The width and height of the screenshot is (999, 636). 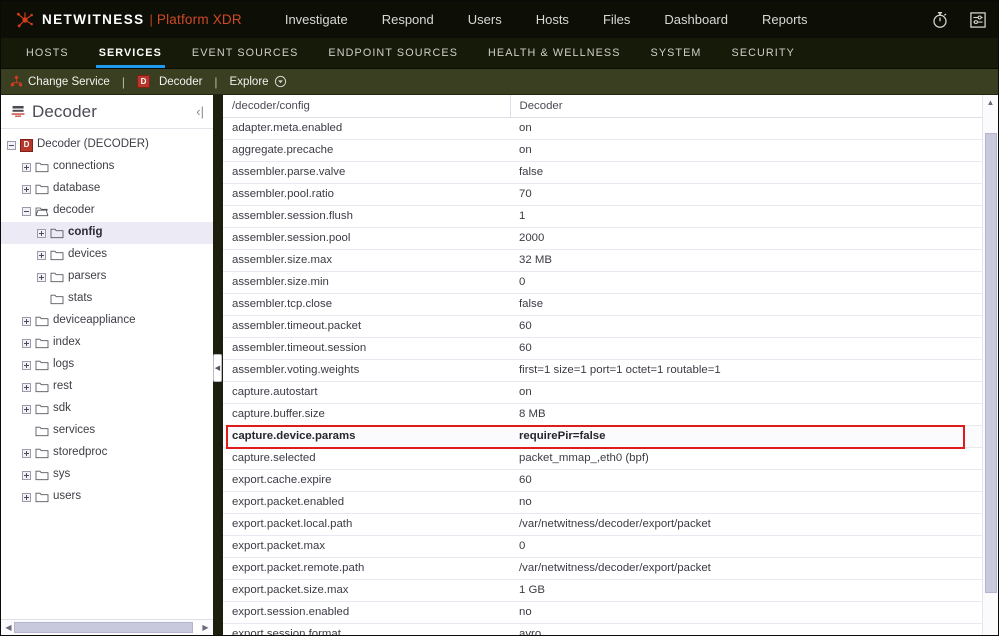 What do you see at coordinates (746, 217) in the screenshot?
I see `config-value-cell: 1` at bounding box center [746, 217].